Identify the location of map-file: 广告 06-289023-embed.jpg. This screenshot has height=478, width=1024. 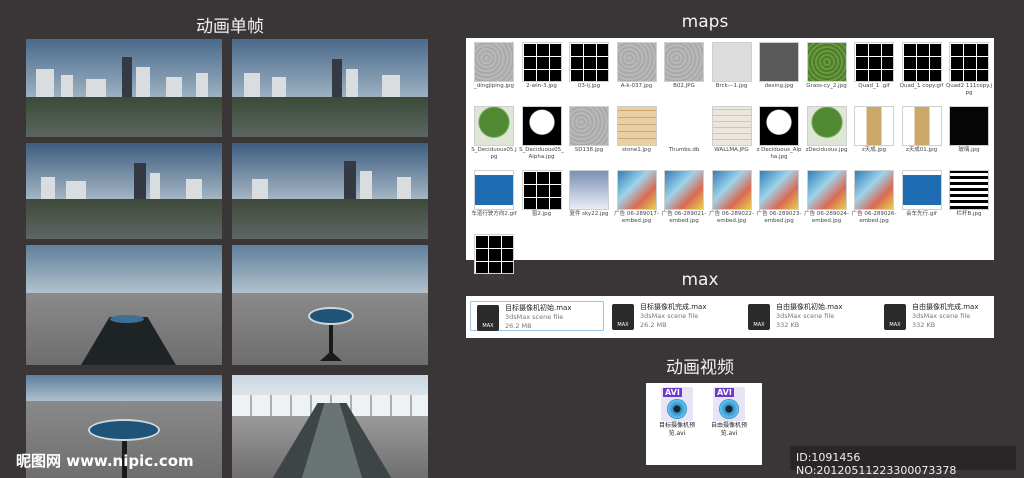
(779, 197).